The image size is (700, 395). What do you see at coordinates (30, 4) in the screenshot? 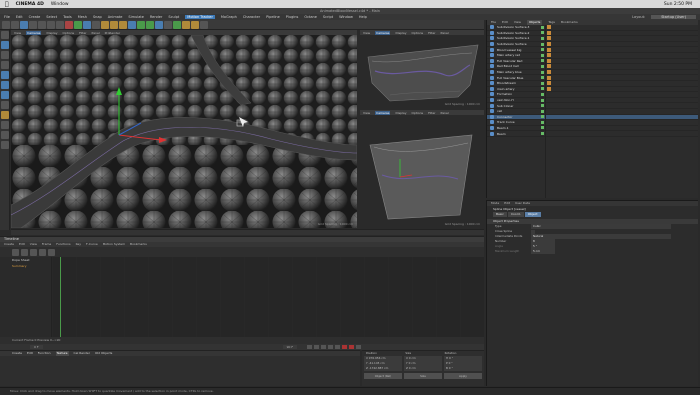
I see `app-menu: CINEMA 4D` at bounding box center [30, 4].